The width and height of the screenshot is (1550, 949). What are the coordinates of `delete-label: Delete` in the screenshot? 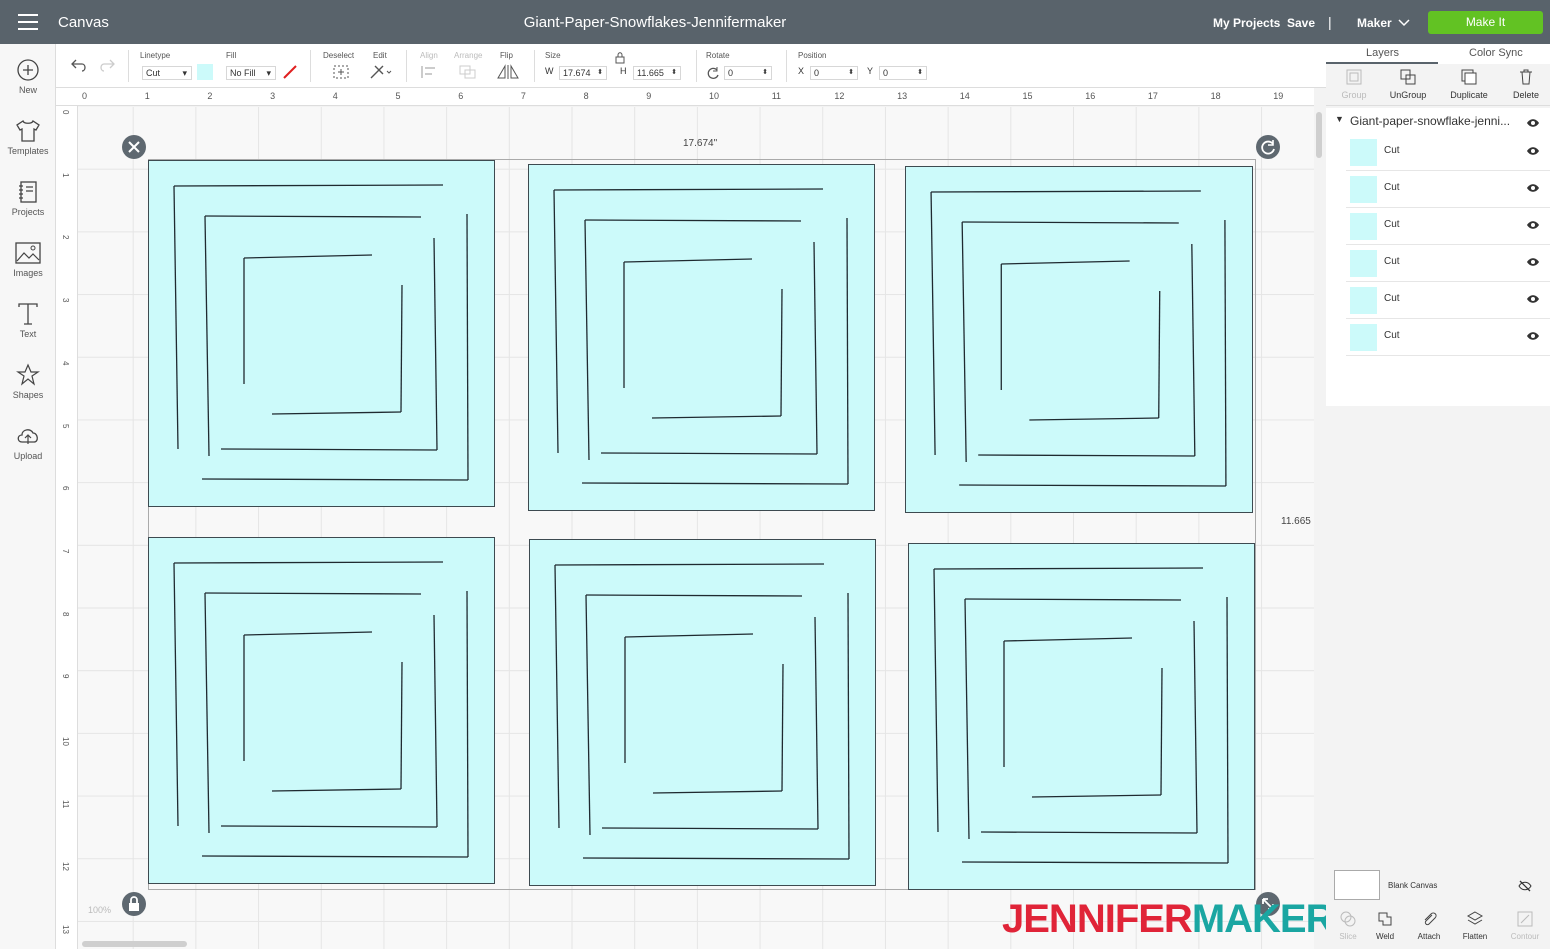 It's located at (1525, 95).